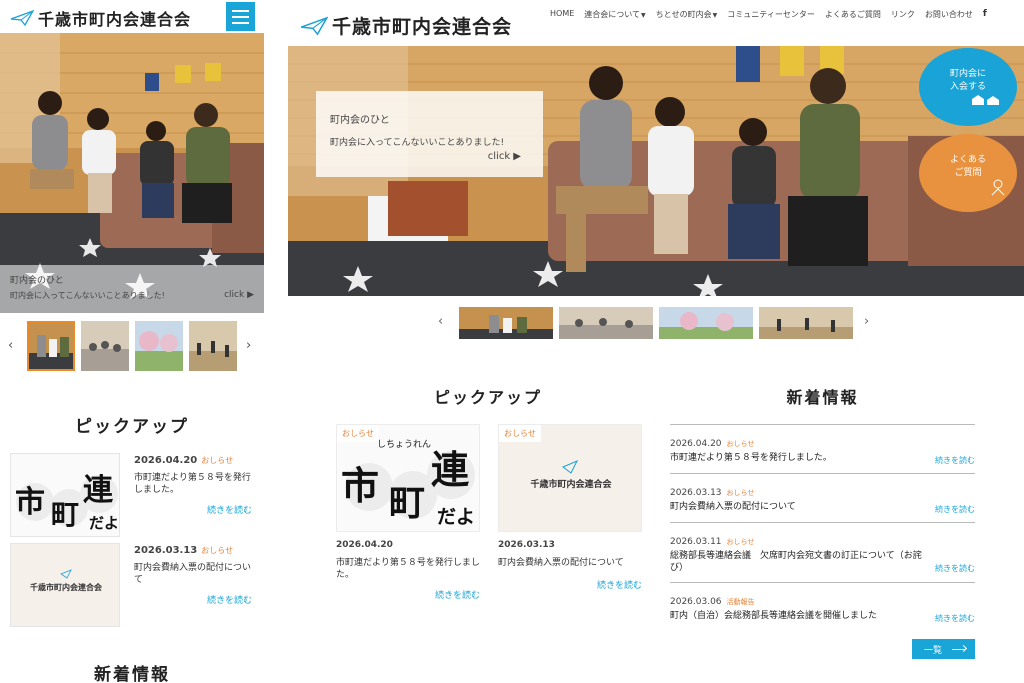 This screenshot has width=1024, height=683. What do you see at coordinates (797, 508) in the screenshot?
I see `news-title-text: 町内会費納入票の配付について` at bounding box center [797, 508].